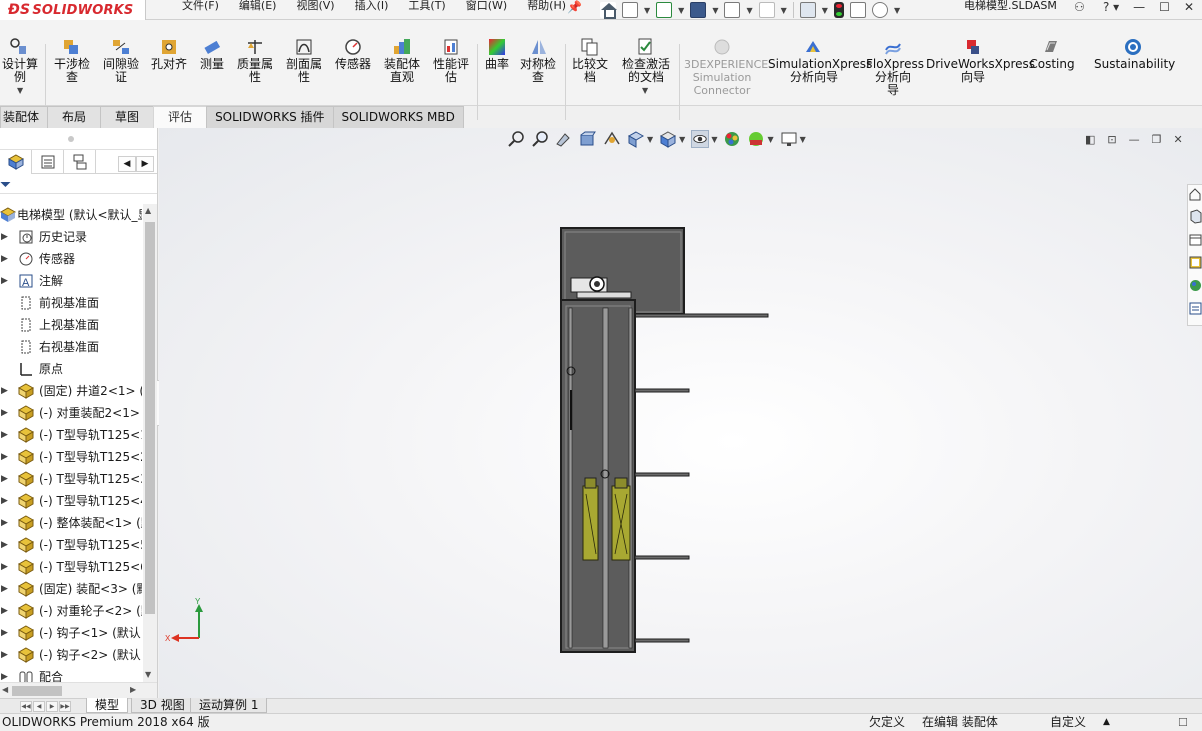 The width and height of the screenshot is (1202, 731). Describe the element at coordinates (127, 164) in the screenshot. I see `tabs-scroll-left-icon: ◀` at that location.